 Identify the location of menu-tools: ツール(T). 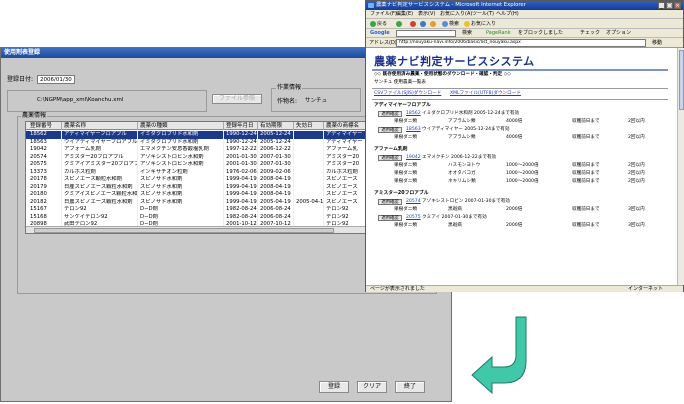
(483, 14).